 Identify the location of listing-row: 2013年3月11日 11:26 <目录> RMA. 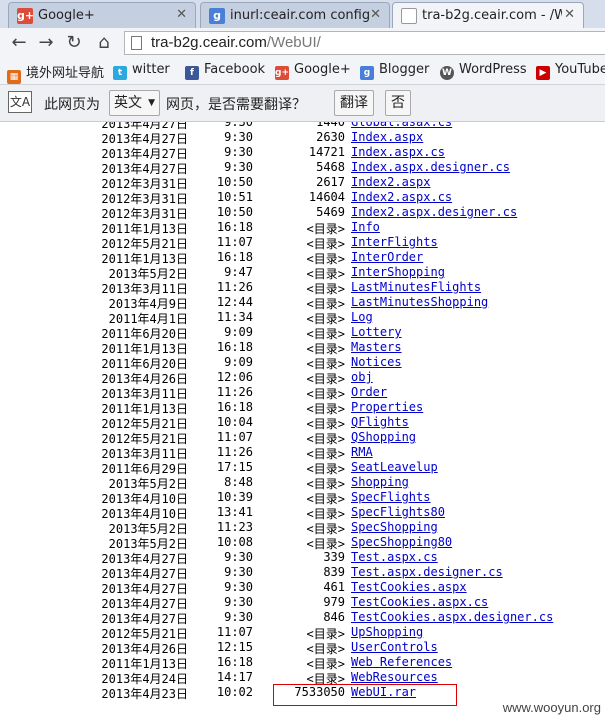
(302, 453).